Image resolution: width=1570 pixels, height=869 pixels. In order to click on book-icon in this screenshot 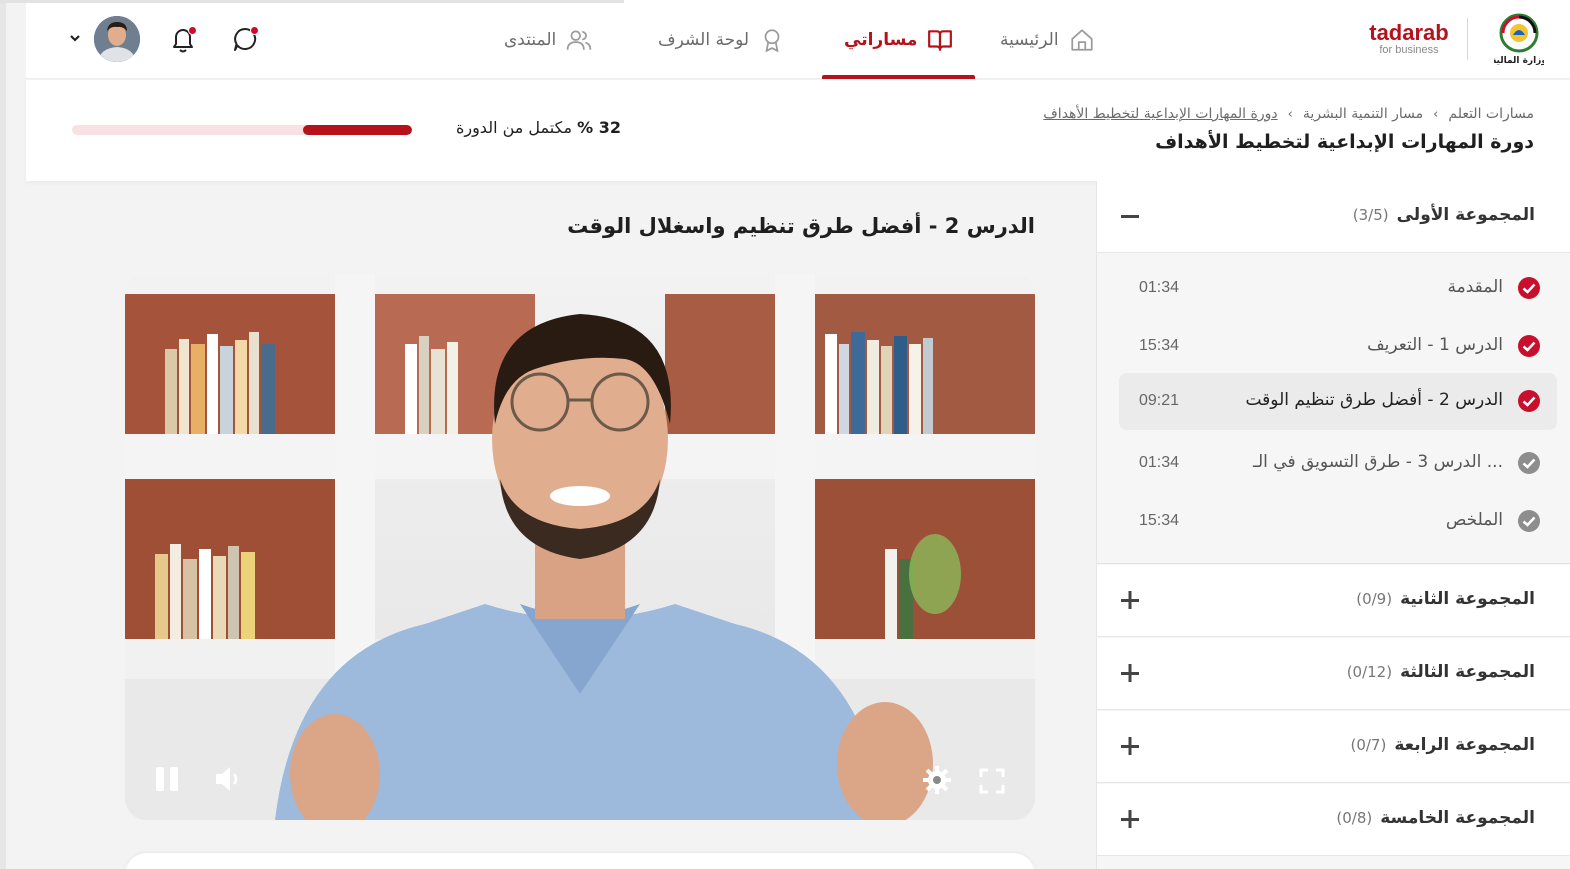, I will do `click(940, 40)`.